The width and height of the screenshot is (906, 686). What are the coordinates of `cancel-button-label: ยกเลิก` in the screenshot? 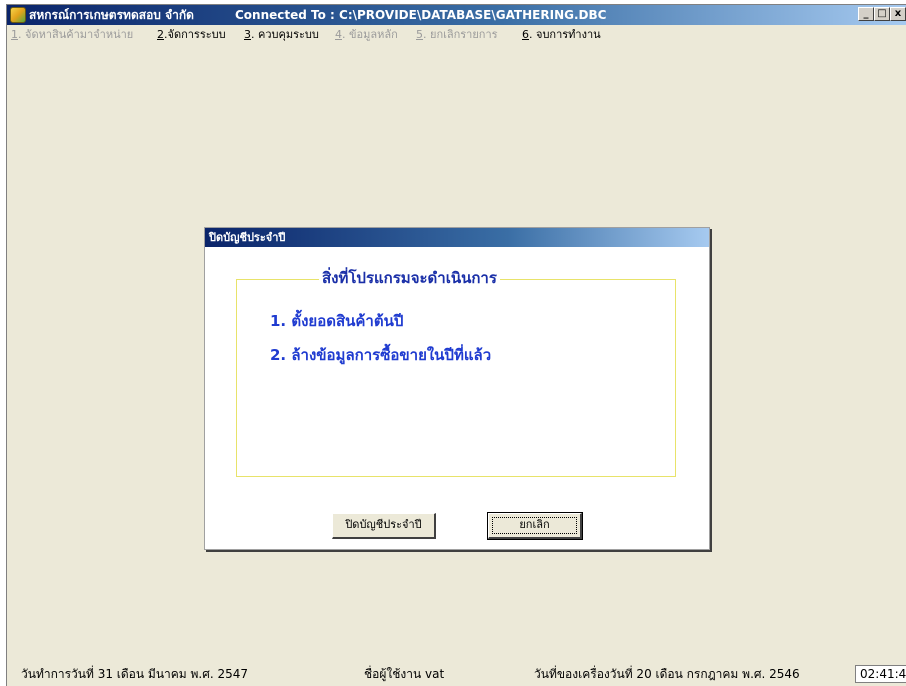 It's located at (534, 524).